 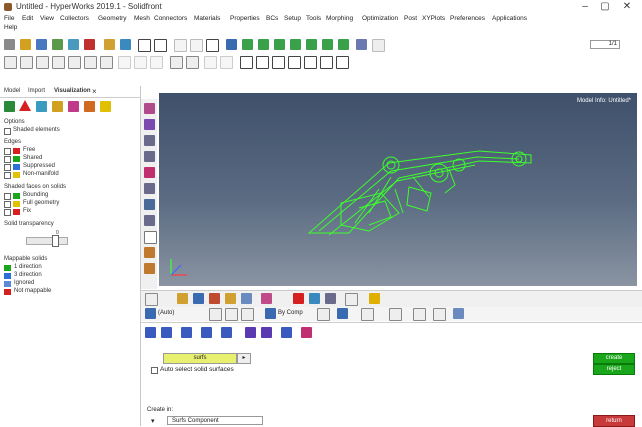 What do you see at coordinates (226, 62) in the screenshot?
I see `disabled-tool-5-icon` at bounding box center [226, 62].